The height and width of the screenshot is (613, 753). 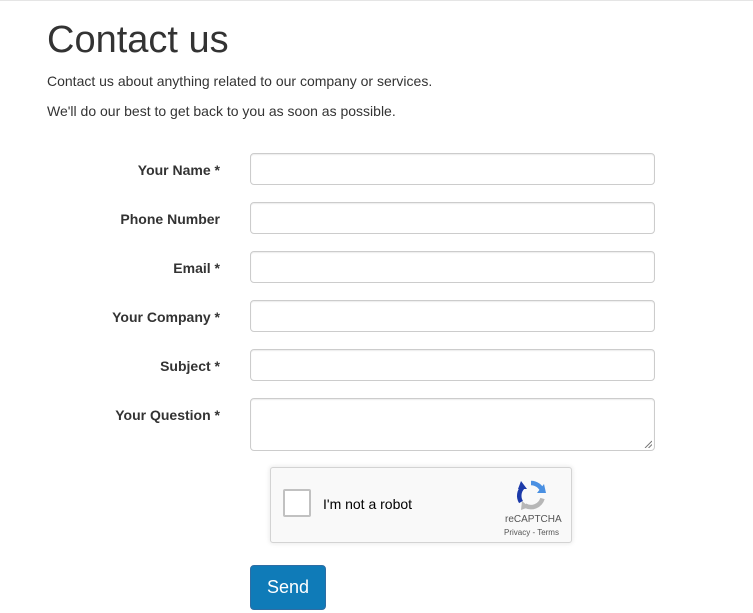 I want to click on your-name-input, so click(x=452, y=169).